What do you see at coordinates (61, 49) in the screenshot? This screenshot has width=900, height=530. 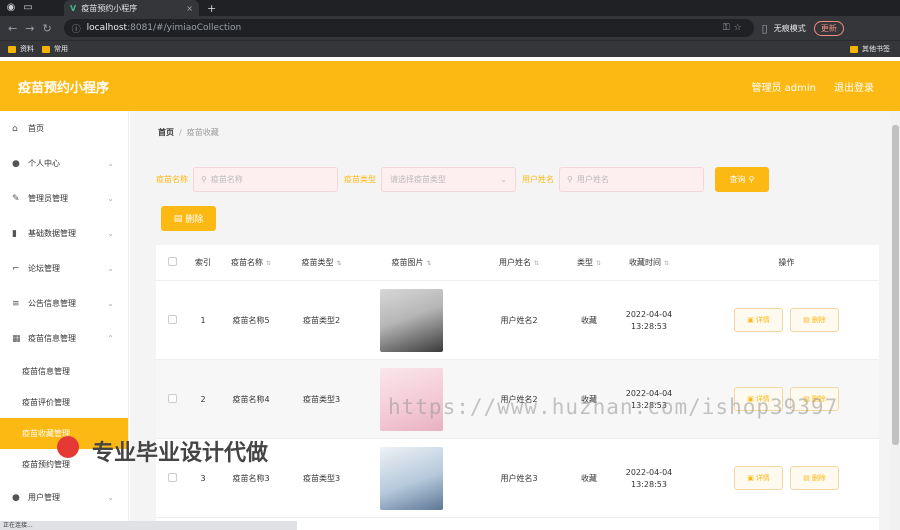 I see `bookmark-label: 常用` at bounding box center [61, 49].